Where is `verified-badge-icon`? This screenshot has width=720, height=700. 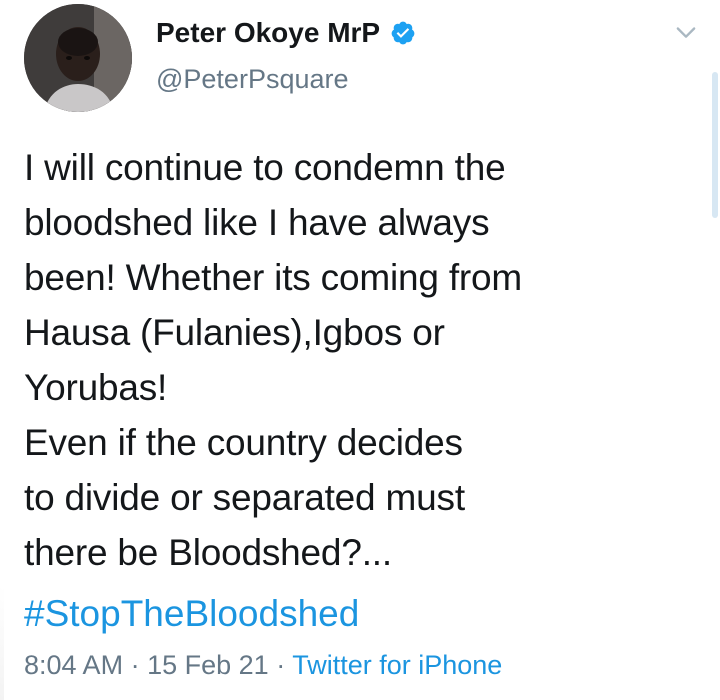
verified-badge-icon is located at coordinates (403, 33).